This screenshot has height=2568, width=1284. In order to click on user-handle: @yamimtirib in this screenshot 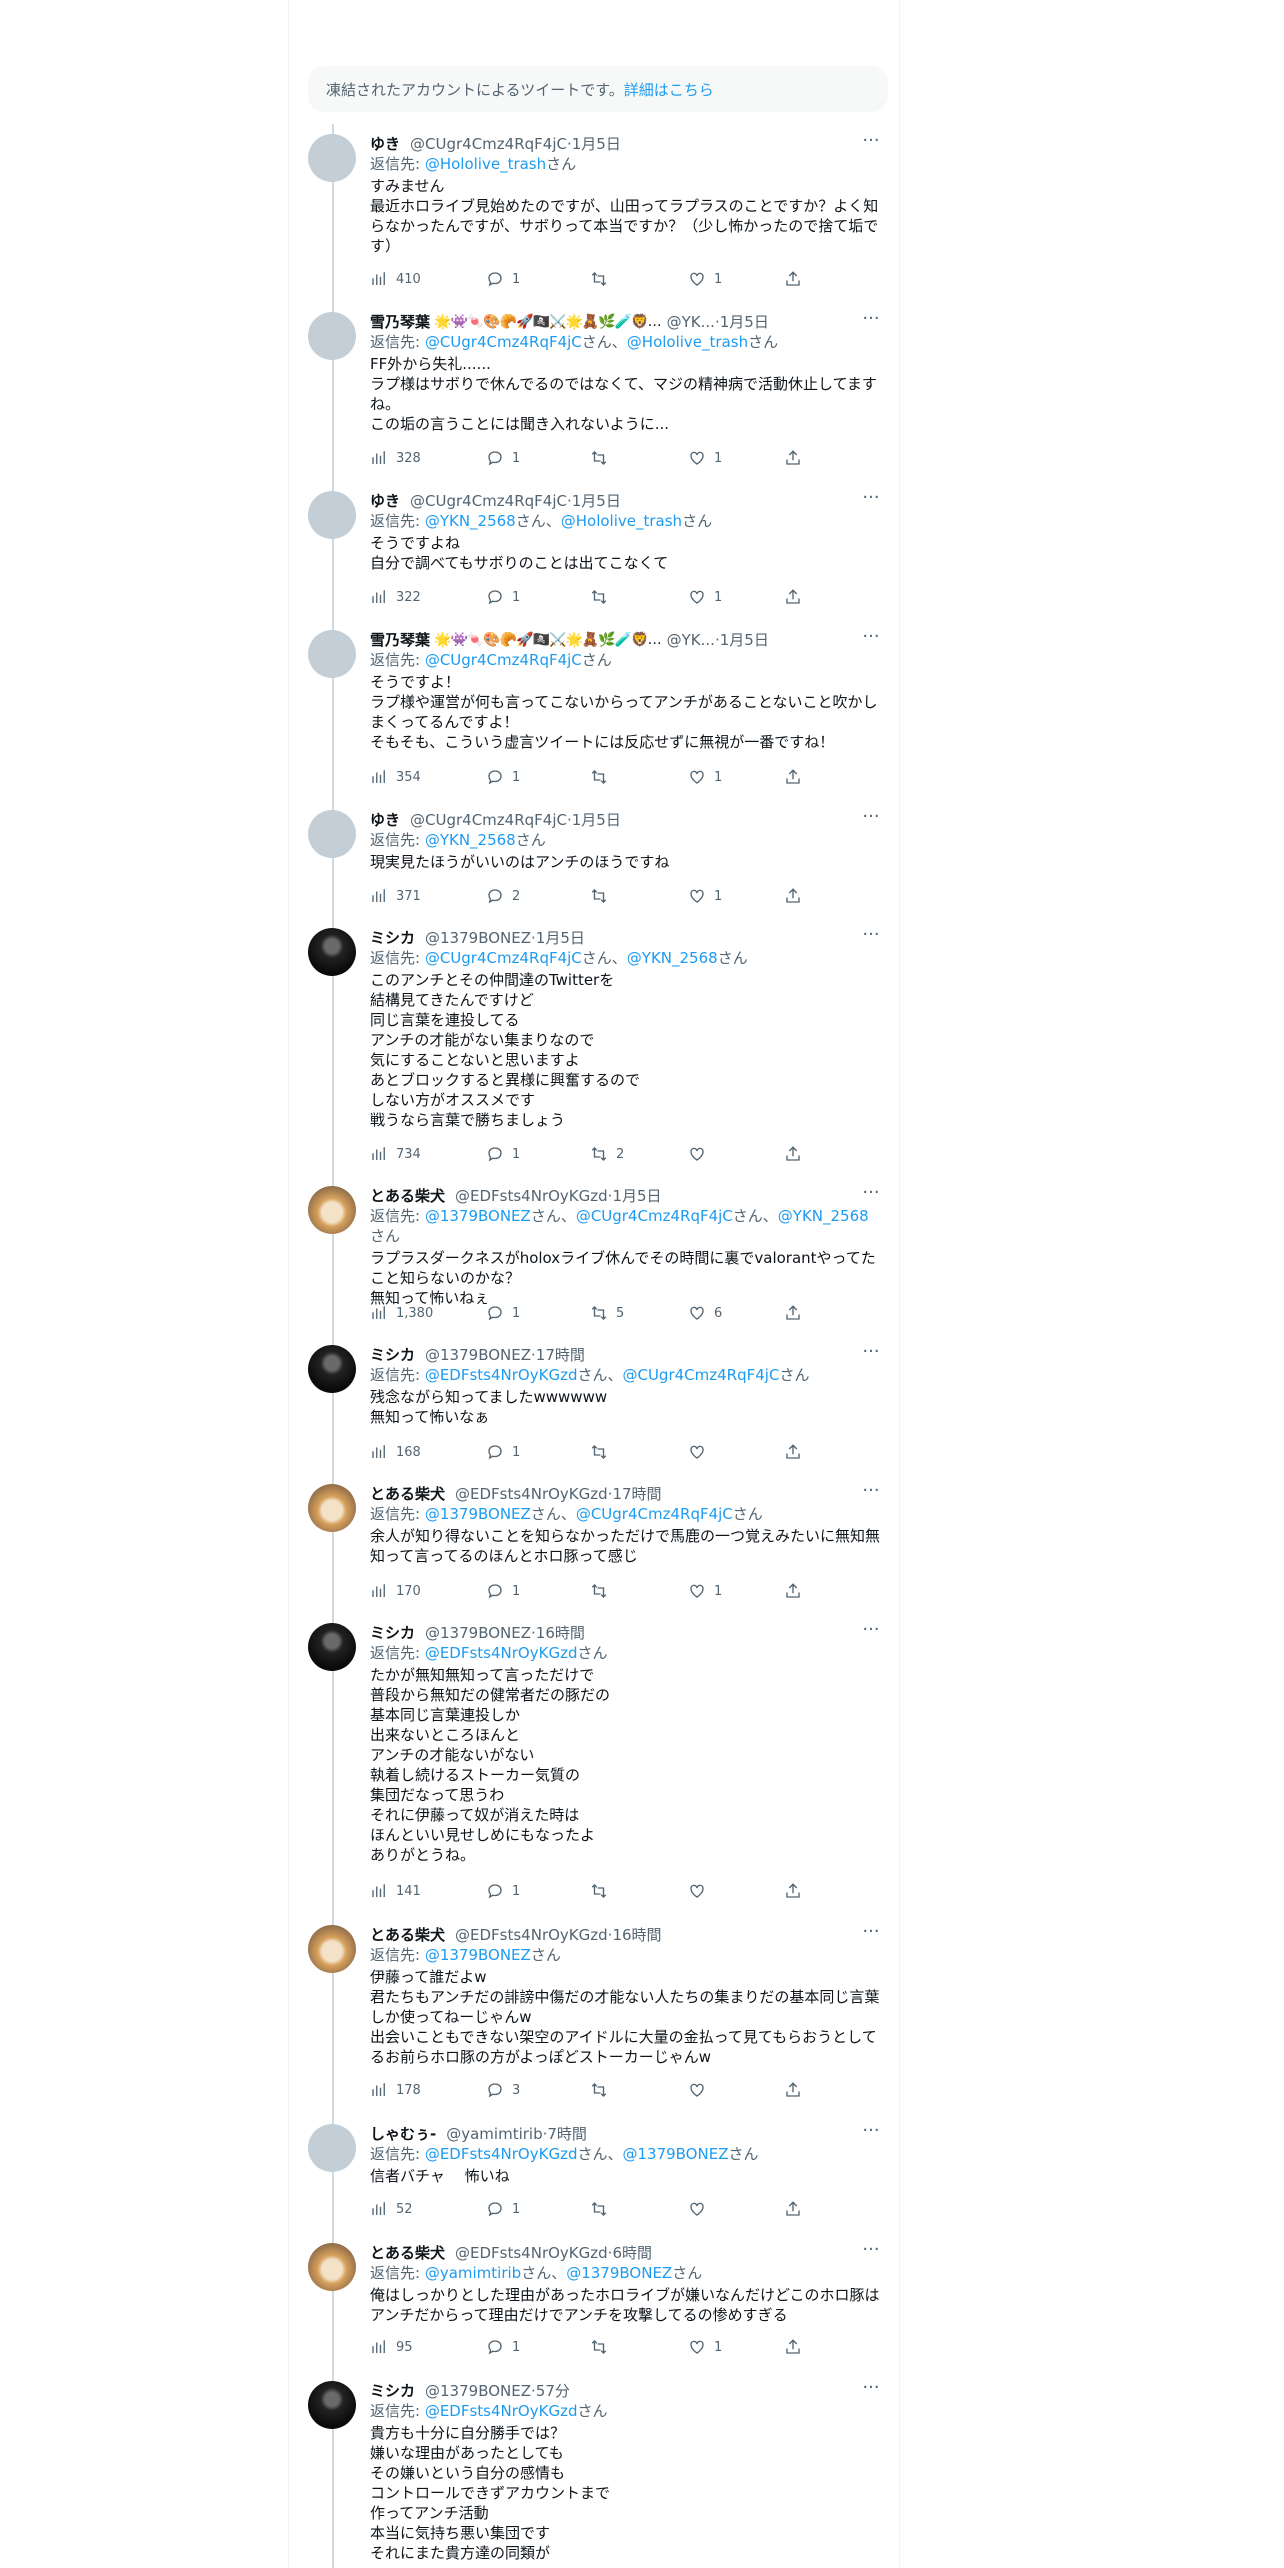, I will do `click(494, 2134)`.